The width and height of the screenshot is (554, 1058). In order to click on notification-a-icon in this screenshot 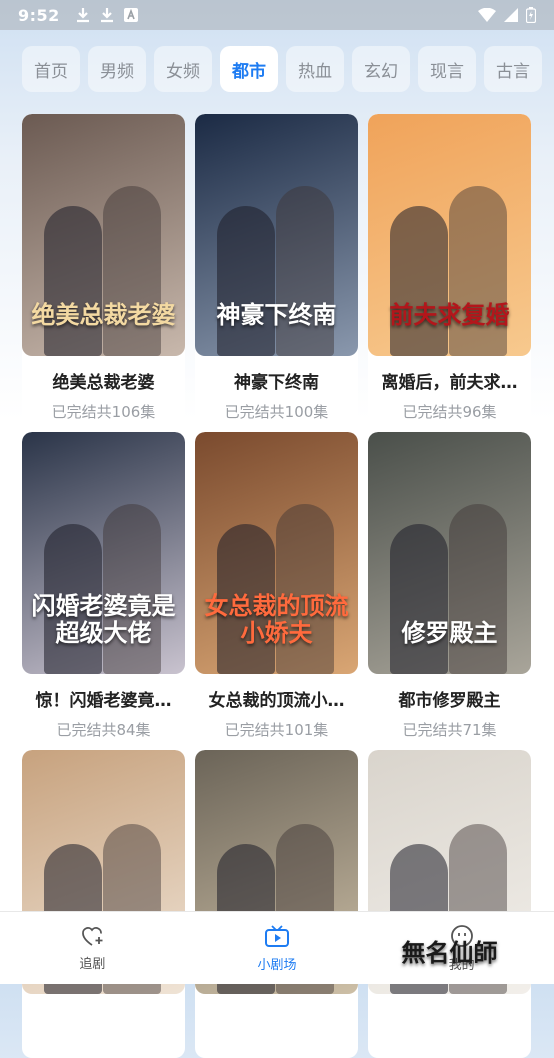, I will do `click(130, 15)`.